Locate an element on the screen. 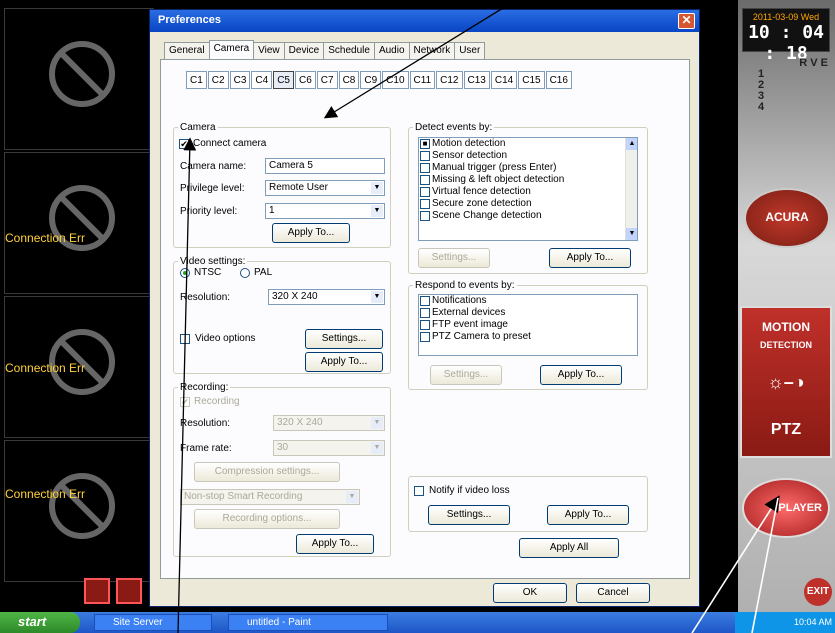 The height and width of the screenshot is (633, 835). list-item: Secure zone detection is located at coordinates (528, 204).